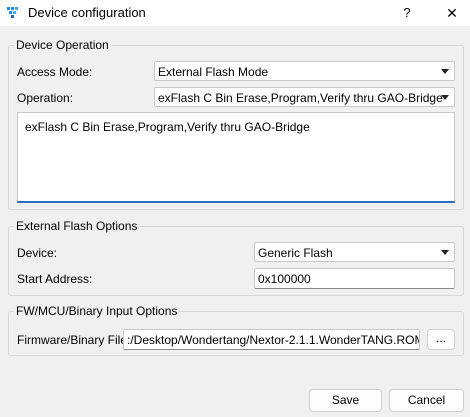 The width and height of the screenshot is (470, 417). I want to click on binary-input-title: FW/MCU/Binary Input Options, so click(97, 311).